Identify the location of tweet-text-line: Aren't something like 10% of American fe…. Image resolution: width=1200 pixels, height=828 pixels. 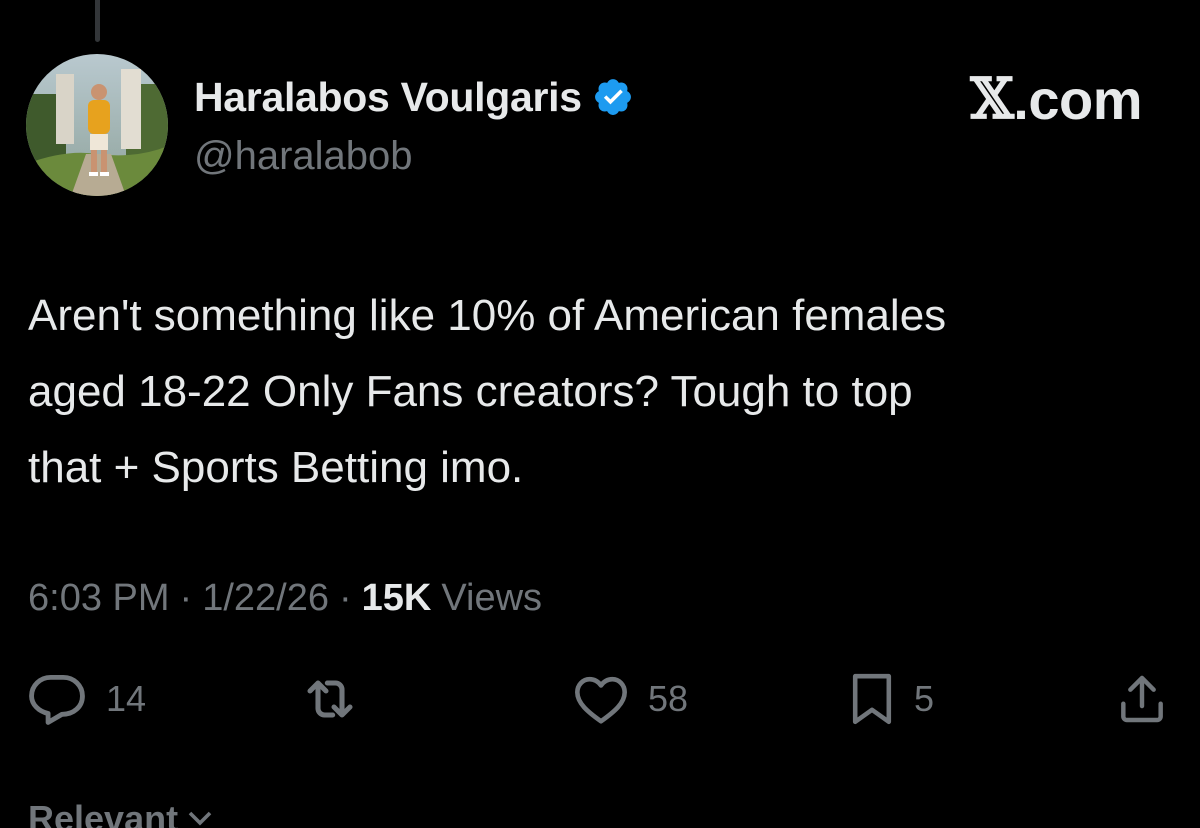
(487, 315).